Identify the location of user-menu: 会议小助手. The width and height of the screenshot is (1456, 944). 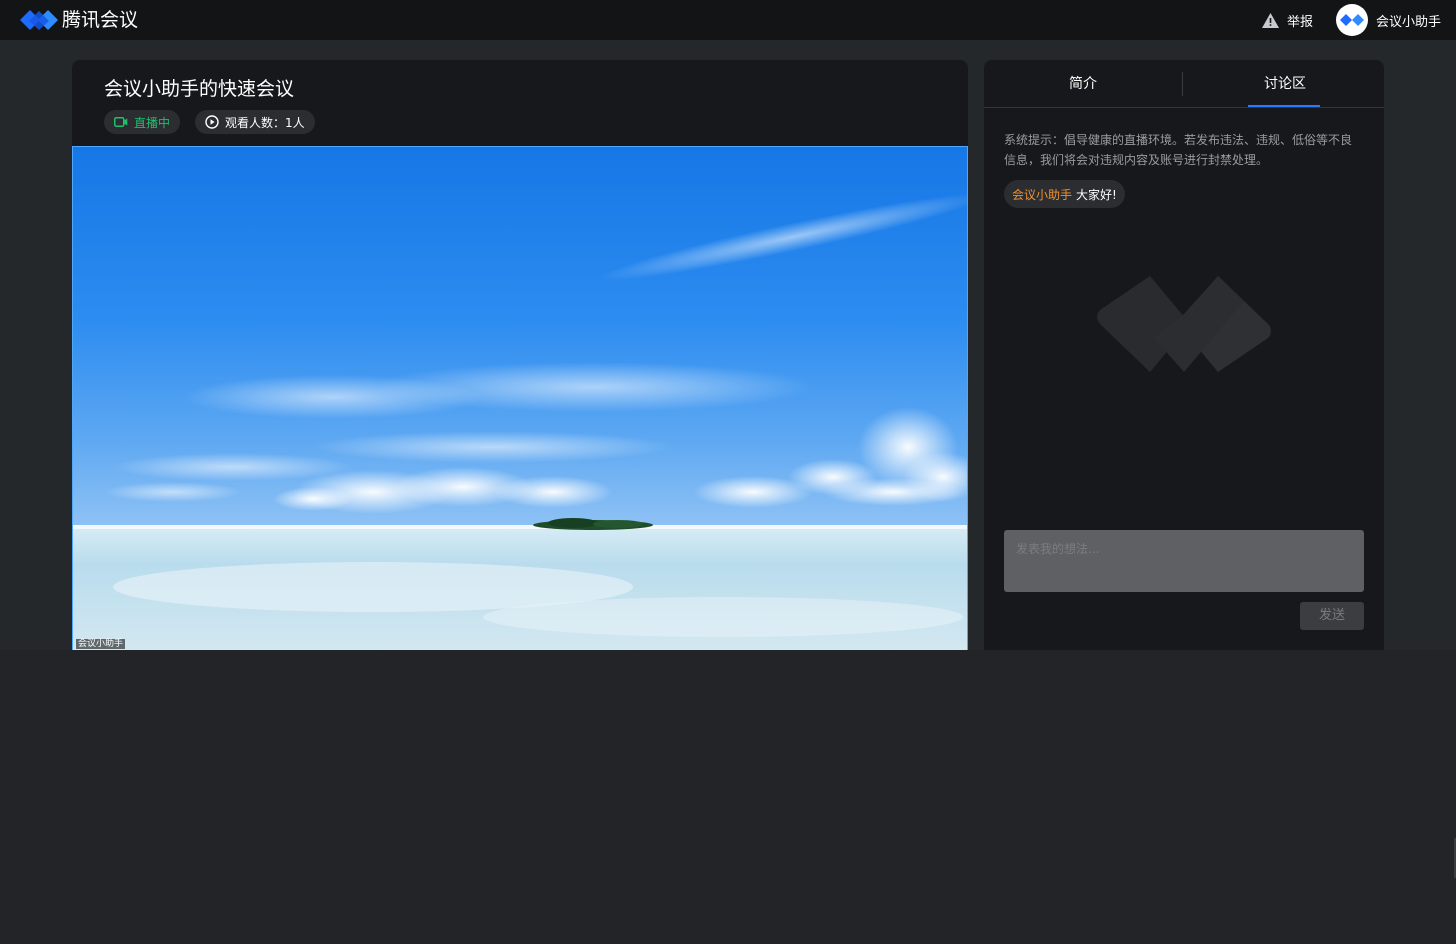
(1388, 20).